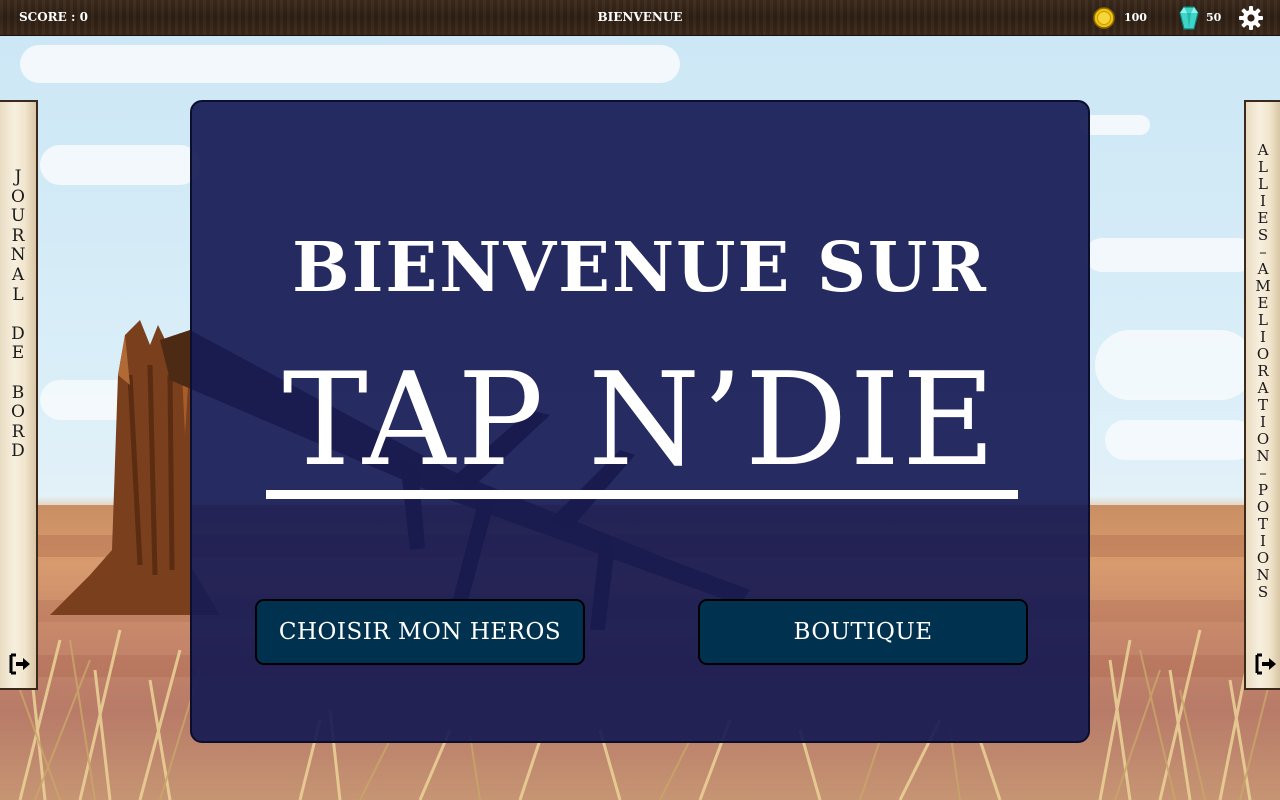  I want to click on allies-panel: A L L I E S – A M E L I O R A T I O N – P O T I O N S, so click(1262, 395).